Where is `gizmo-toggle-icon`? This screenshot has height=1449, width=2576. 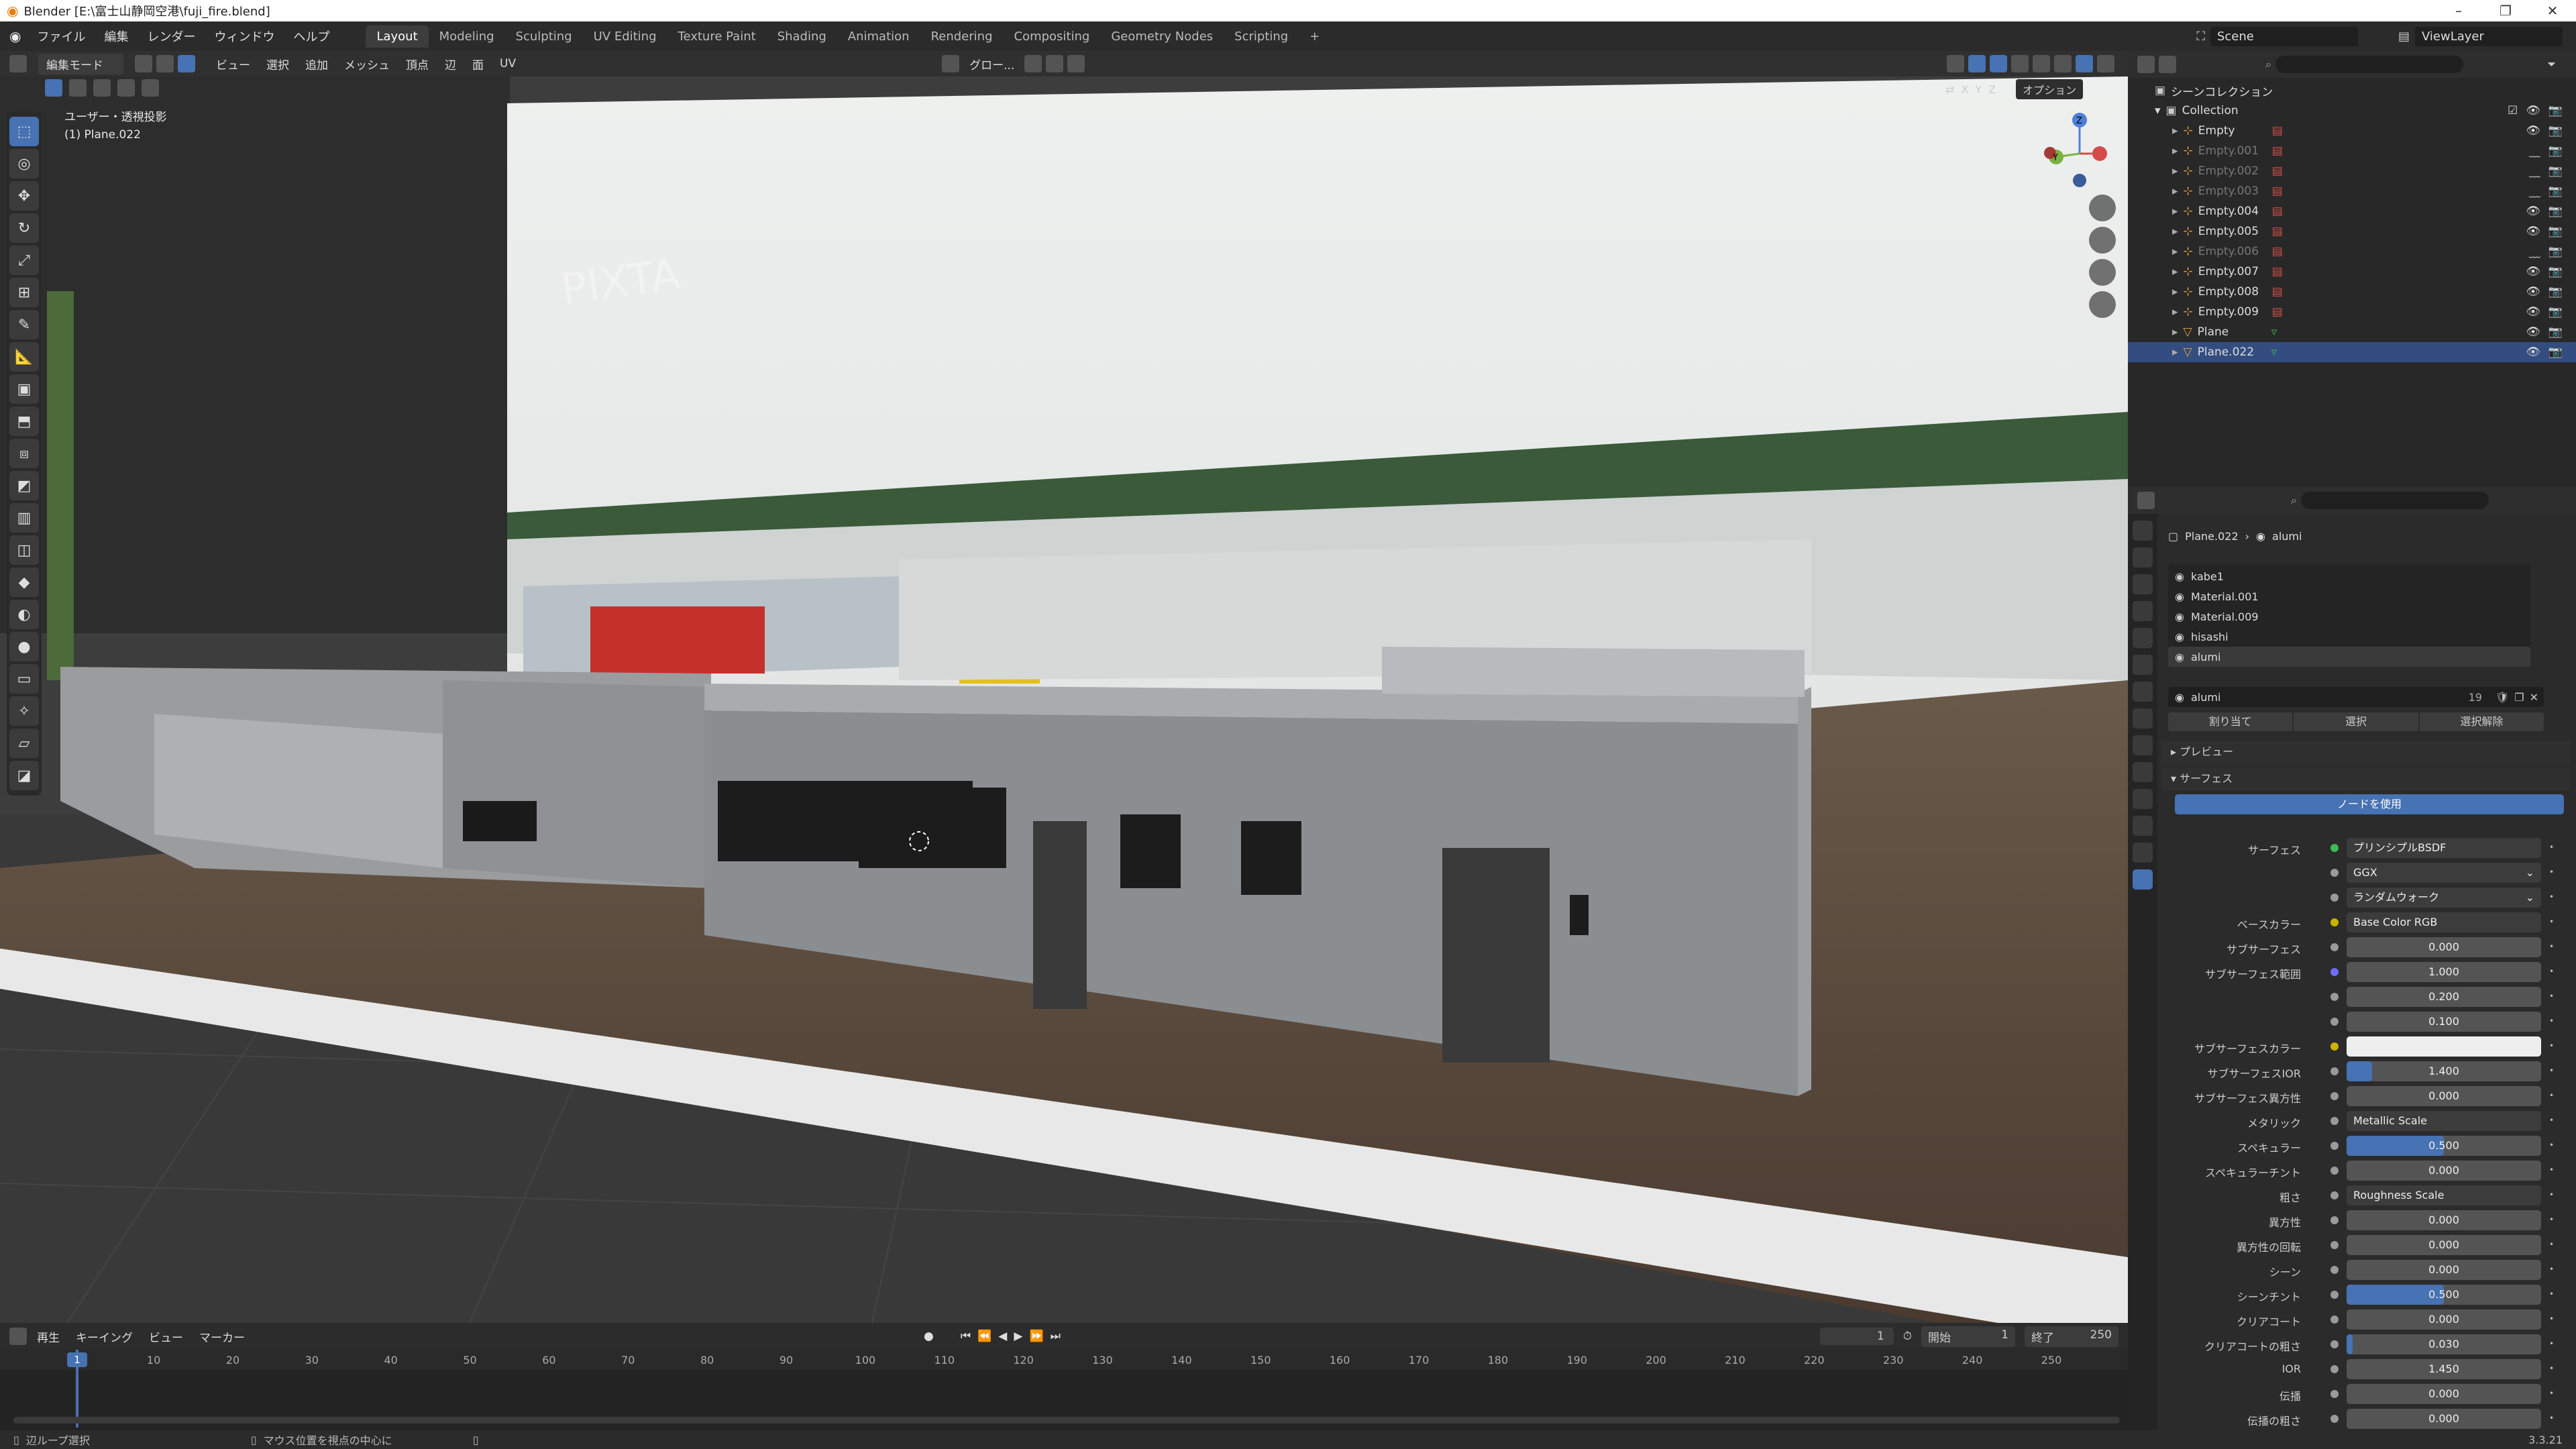 gizmo-toggle-icon is located at coordinates (1977, 63).